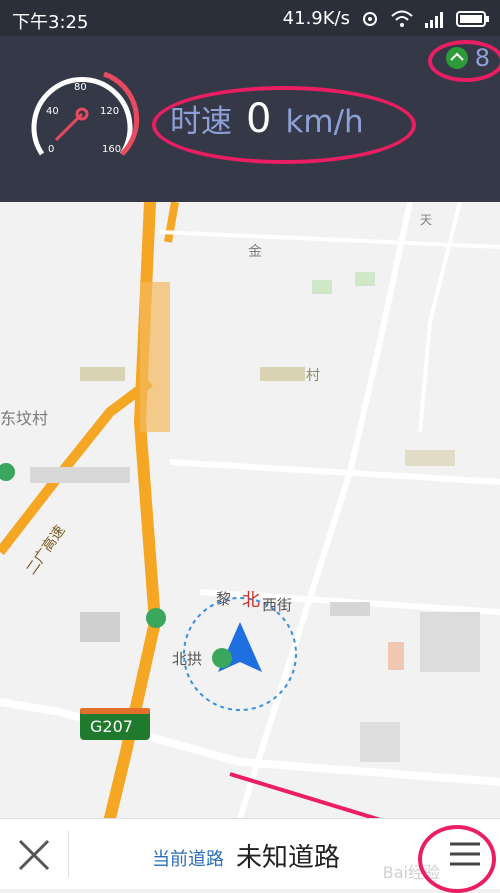 Image resolution: width=500 pixels, height=893 pixels. What do you see at coordinates (255, 252) in the screenshot?
I see `map-label-jin: 金` at bounding box center [255, 252].